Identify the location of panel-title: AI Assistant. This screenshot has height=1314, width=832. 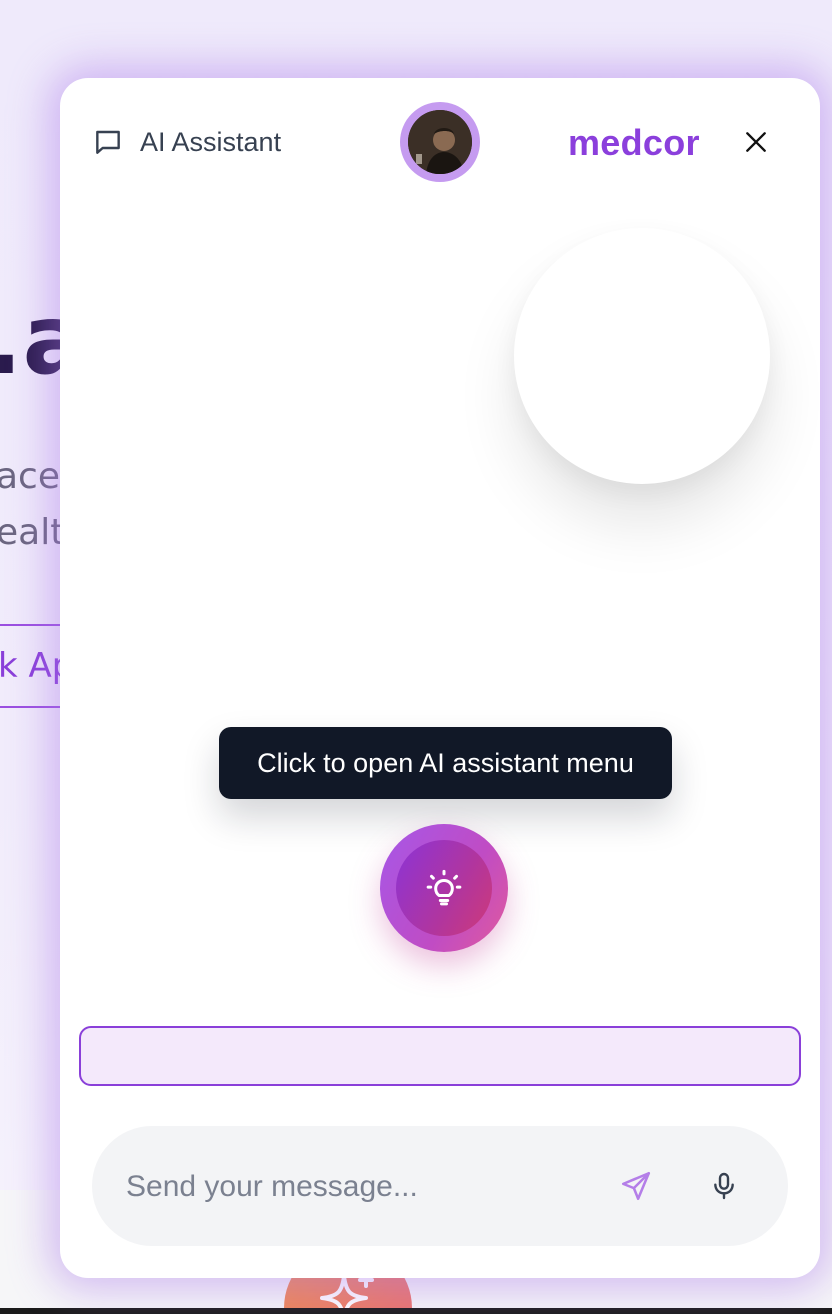
(211, 141).